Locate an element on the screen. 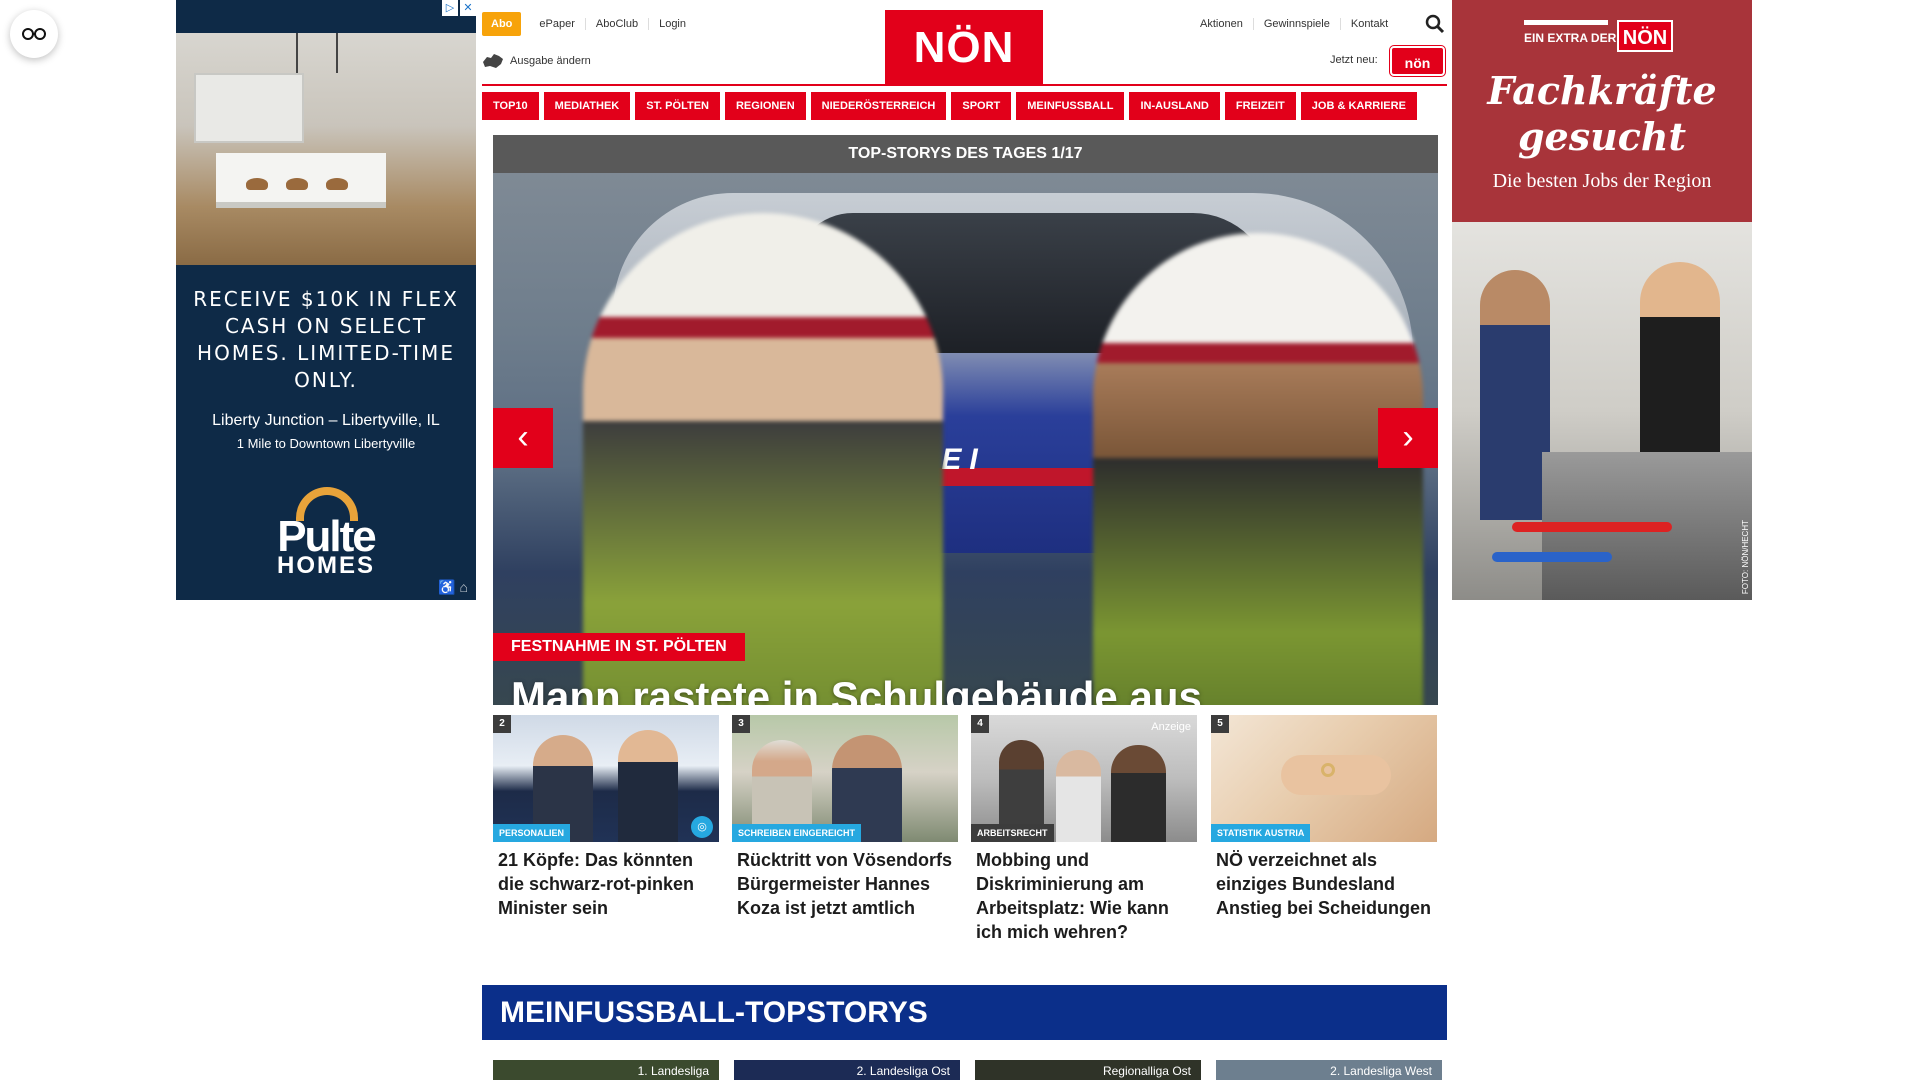 The height and width of the screenshot is (1082, 1920). abo-button: Abo is located at coordinates (502, 24).